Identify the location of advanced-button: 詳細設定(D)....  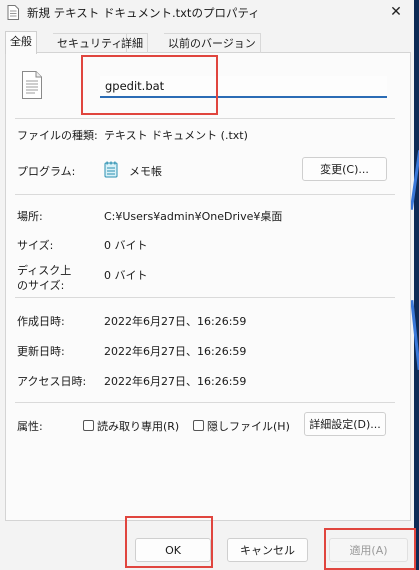
(345, 424).